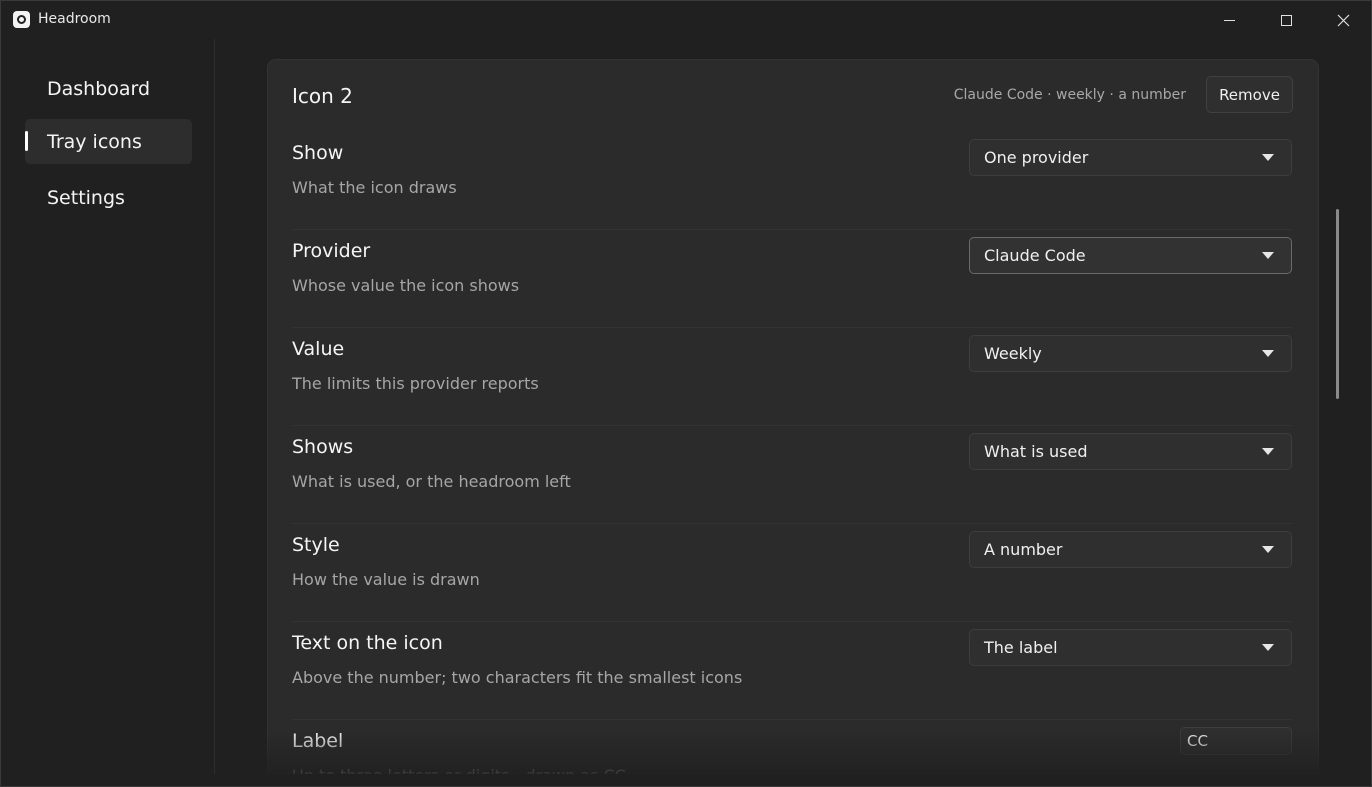 The width and height of the screenshot is (1372, 787). I want to click on show-dropdown: One provider, so click(1130, 157).